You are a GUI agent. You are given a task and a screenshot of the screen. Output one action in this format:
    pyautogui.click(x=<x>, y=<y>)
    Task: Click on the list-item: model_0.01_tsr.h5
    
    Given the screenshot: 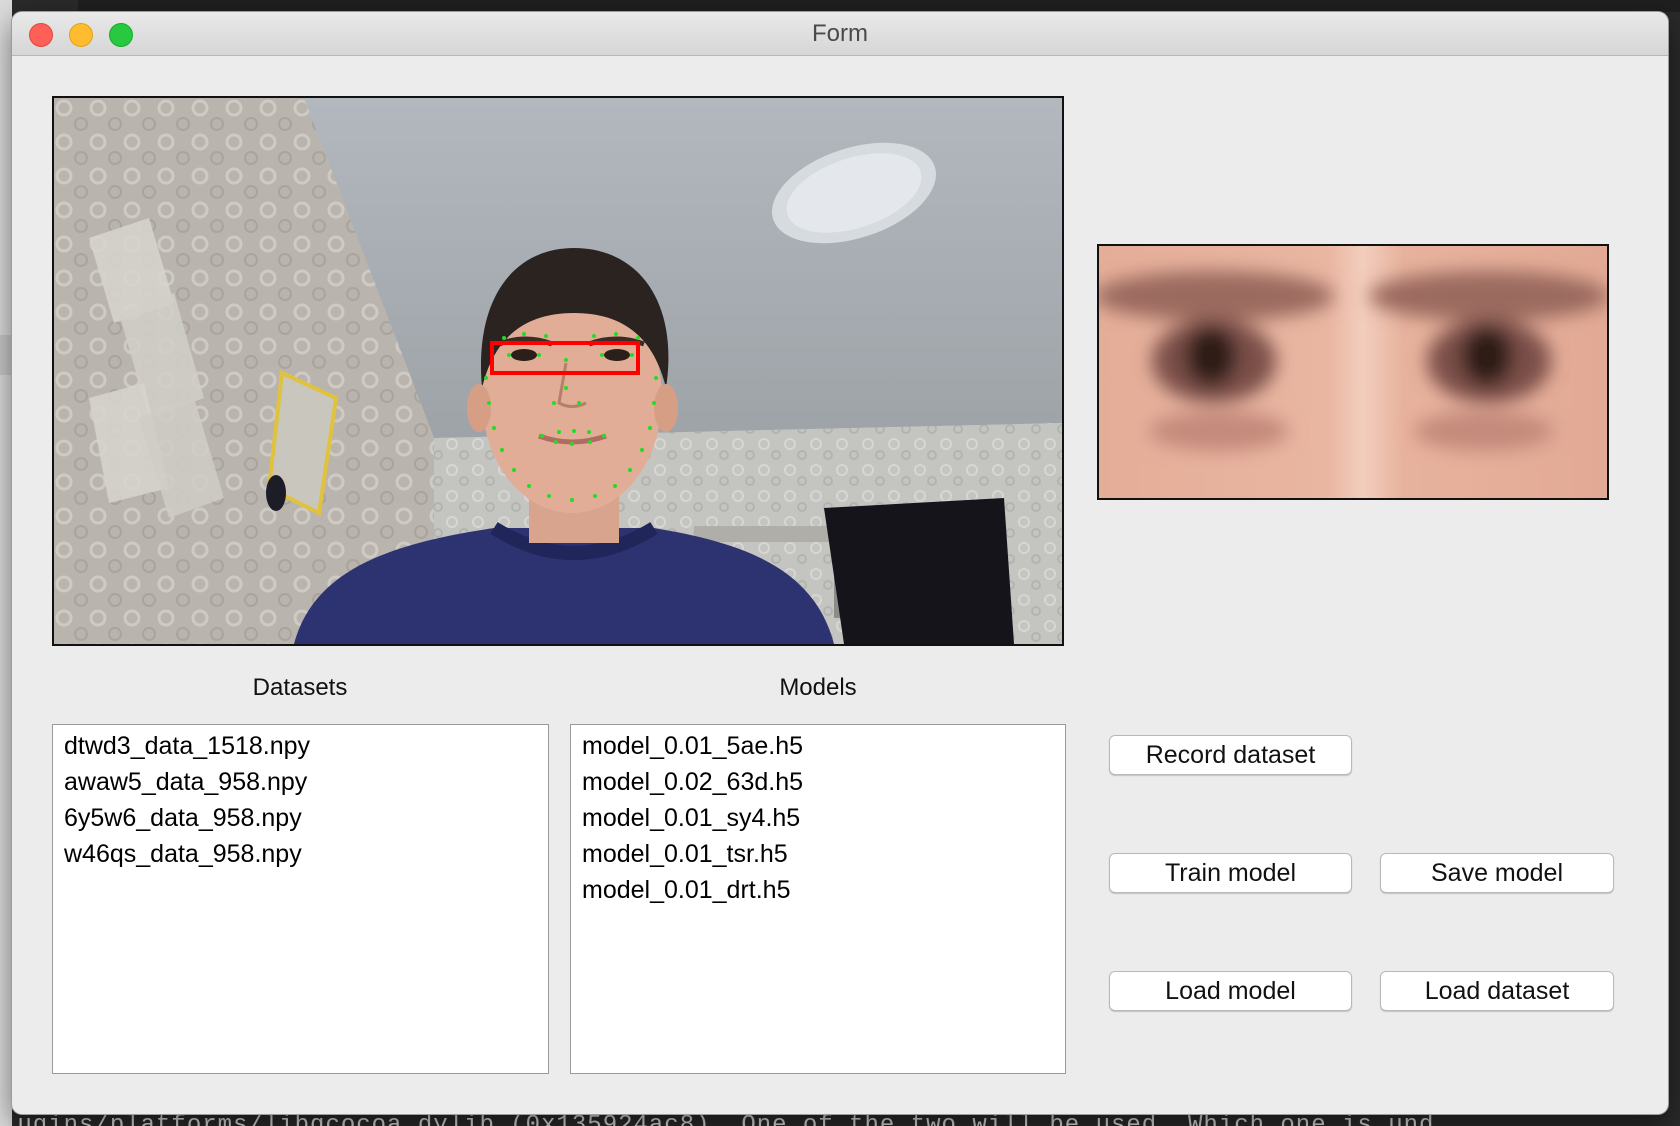 What is the action you would take?
    pyautogui.click(x=818, y=854)
    